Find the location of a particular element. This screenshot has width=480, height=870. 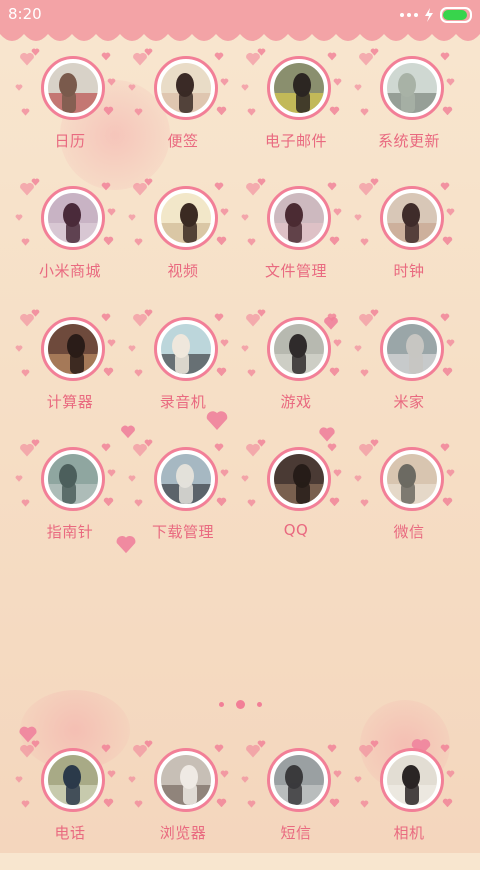

browser-photo-icon is located at coordinates (186, 780).